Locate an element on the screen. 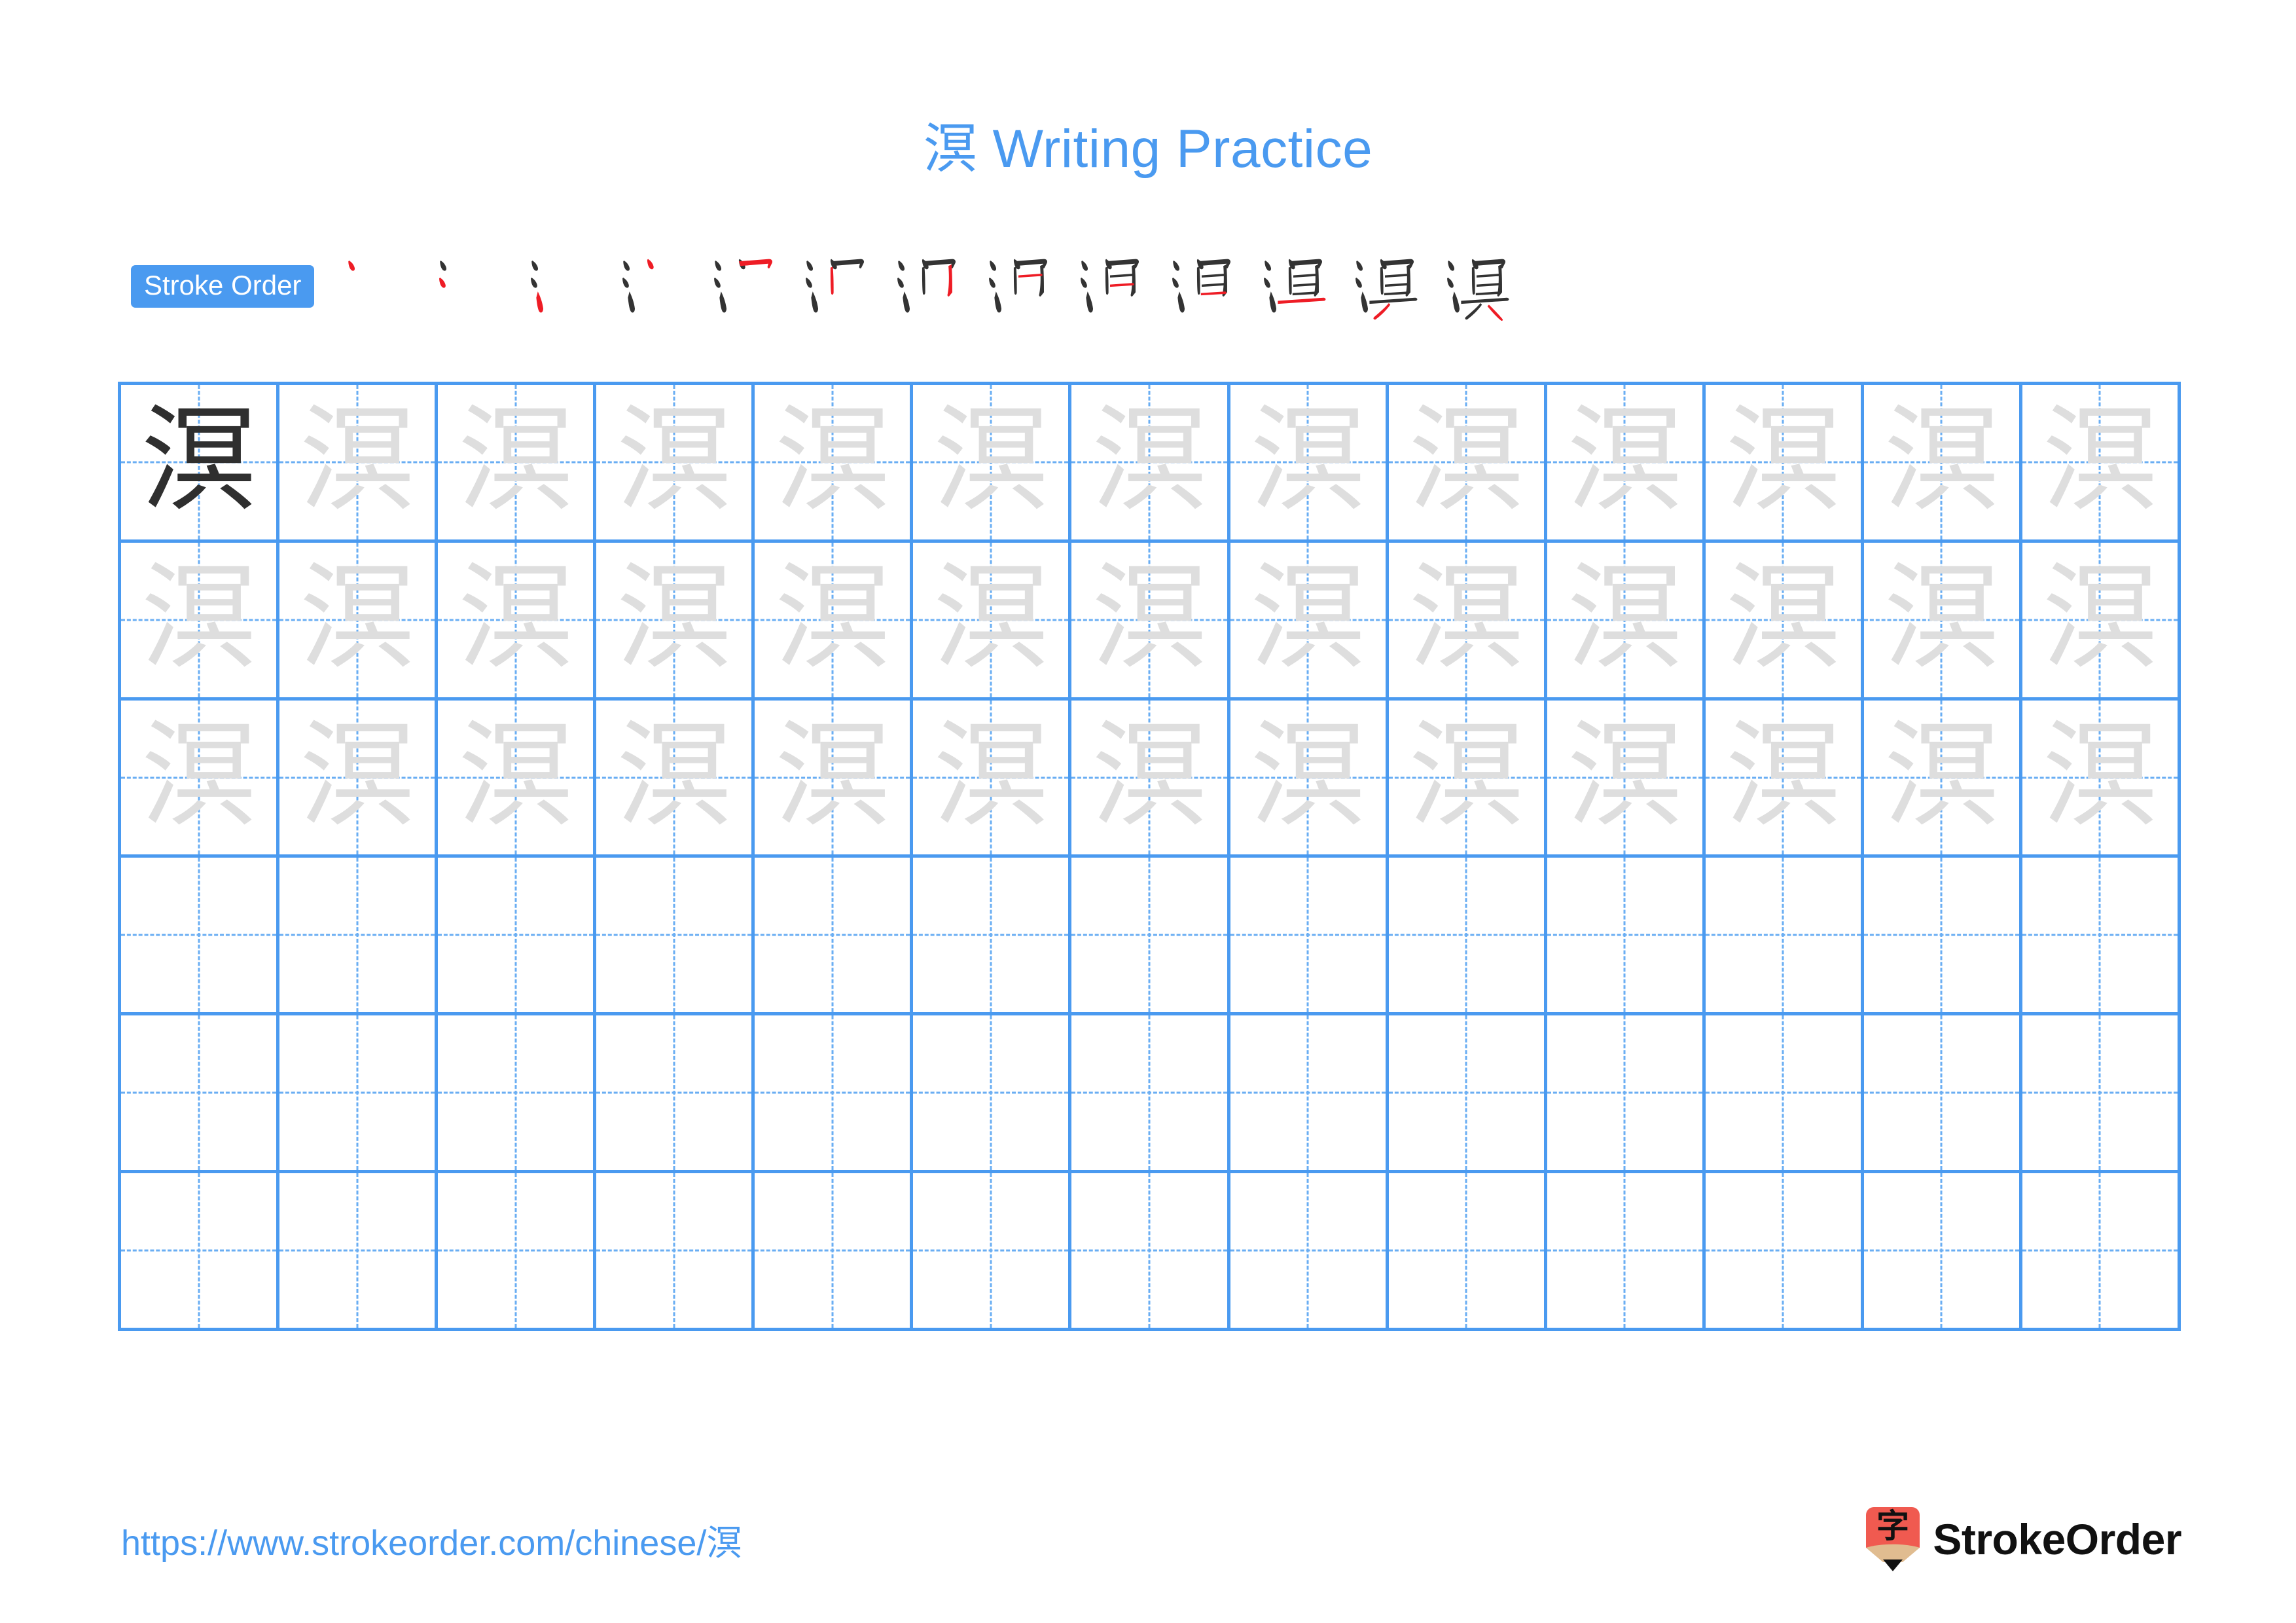  practice-cell-r6-c4 is located at coordinates (675, 1252).